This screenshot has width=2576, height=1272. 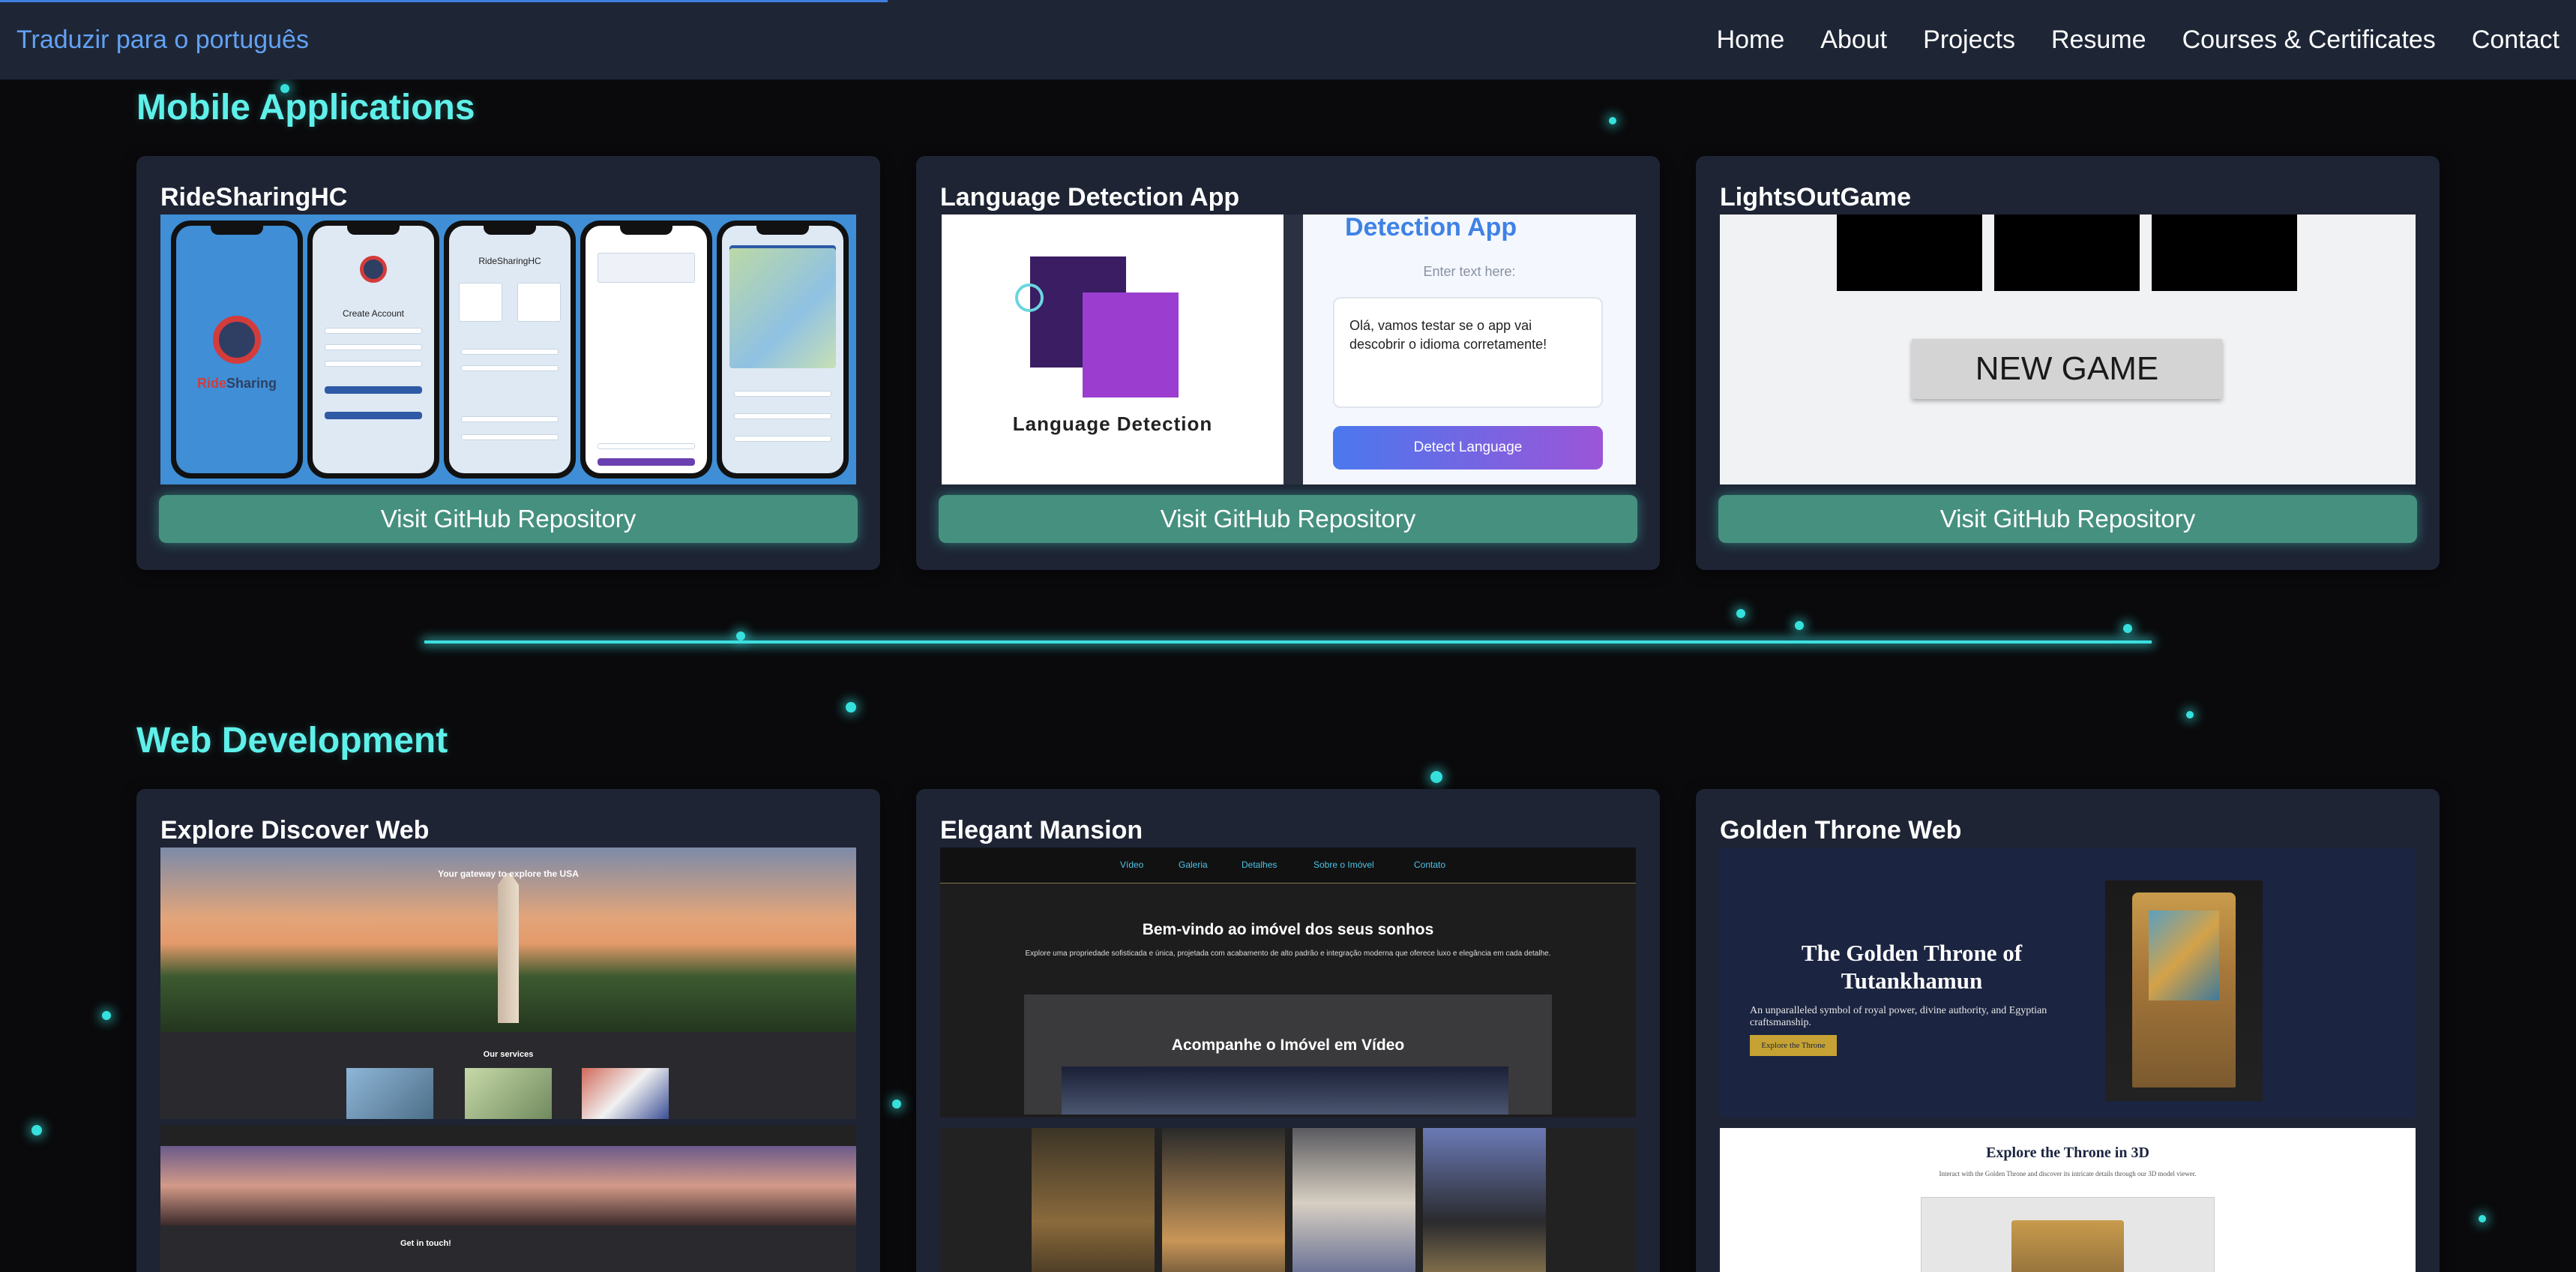 What do you see at coordinates (305, 108) in the screenshot?
I see `section-title-mobile: Mobile Applications` at bounding box center [305, 108].